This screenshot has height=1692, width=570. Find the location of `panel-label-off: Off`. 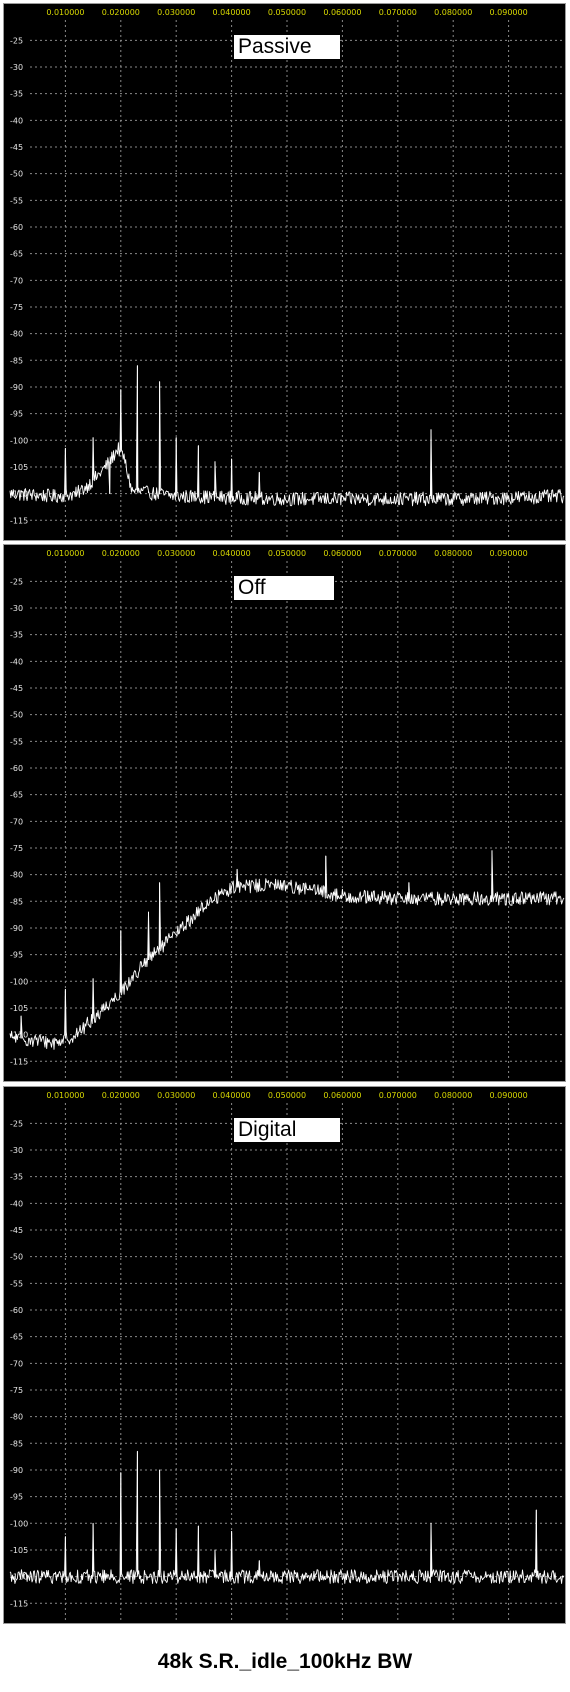

panel-label-off: Off is located at coordinates (284, 588).